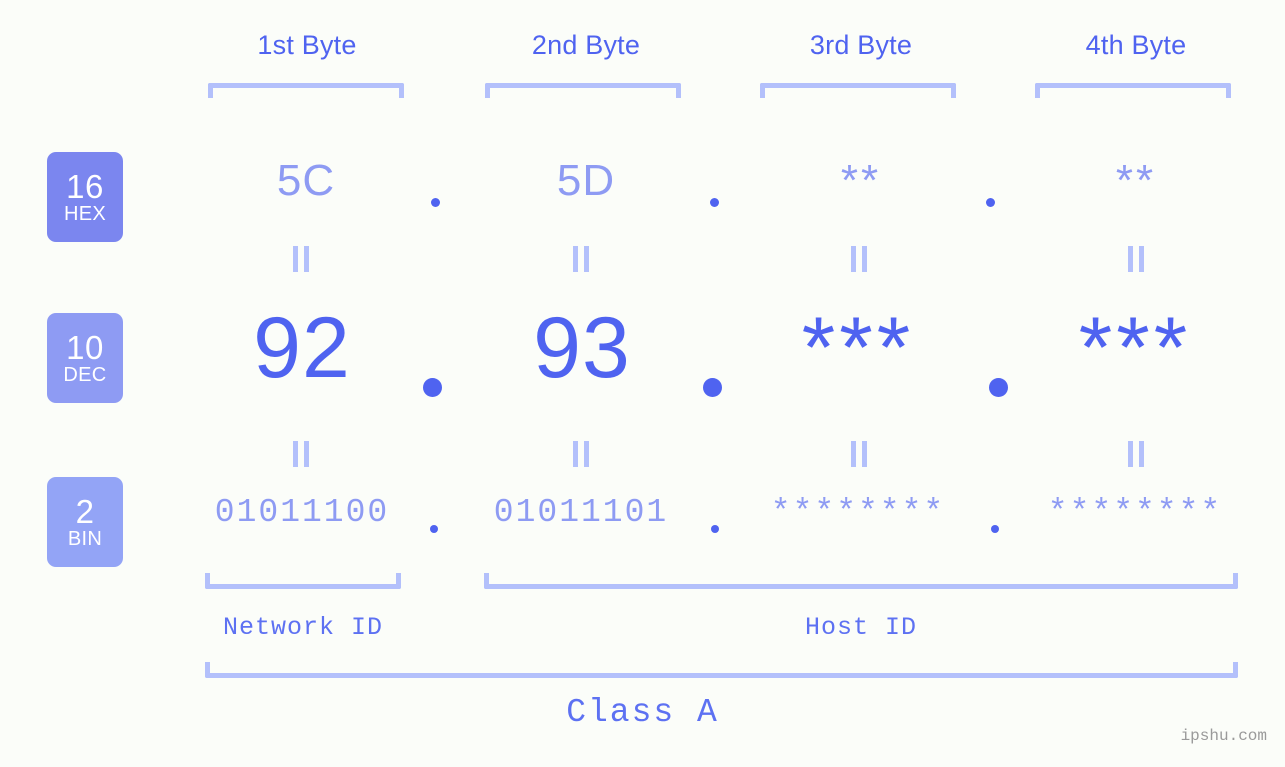 This screenshot has height=767, width=1285. Describe the element at coordinates (1135, 348) in the screenshot. I see `dec-octet-4: ***` at that location.